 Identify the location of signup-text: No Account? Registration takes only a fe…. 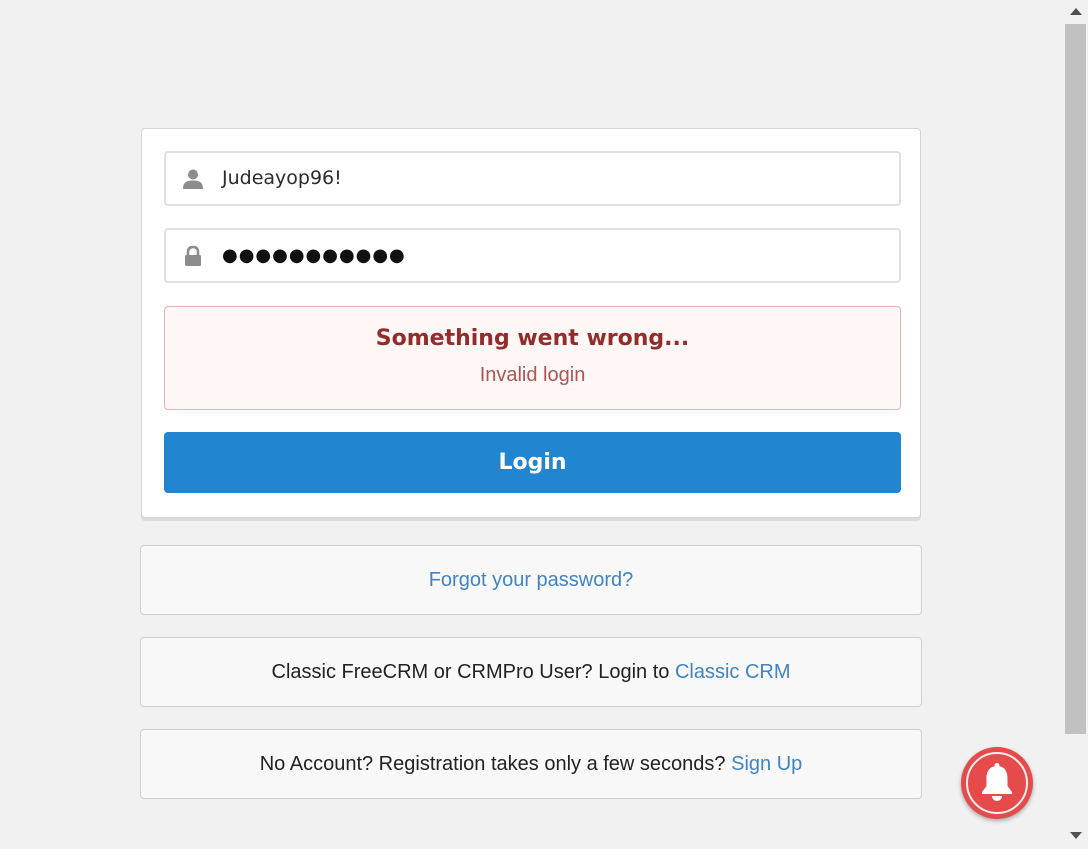
(495, 764).